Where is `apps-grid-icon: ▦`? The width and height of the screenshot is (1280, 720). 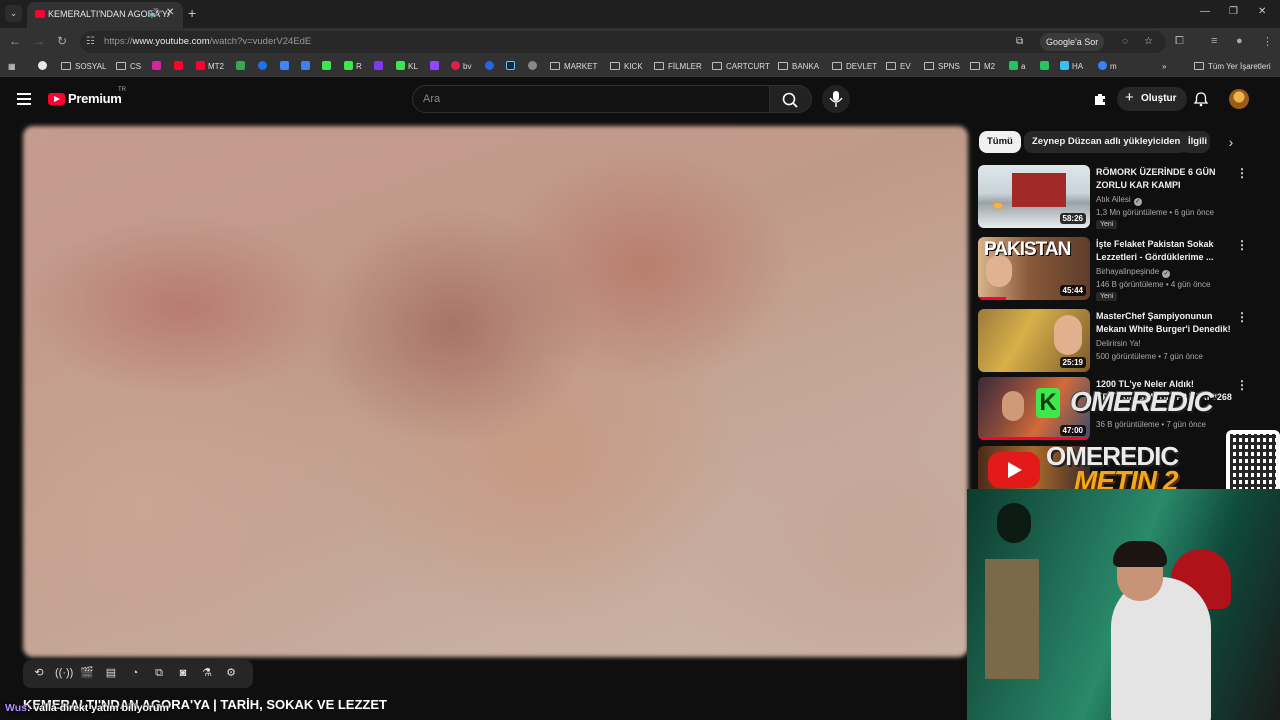
apps-grid-icon: ▦ is located at coordinates (12, 66).